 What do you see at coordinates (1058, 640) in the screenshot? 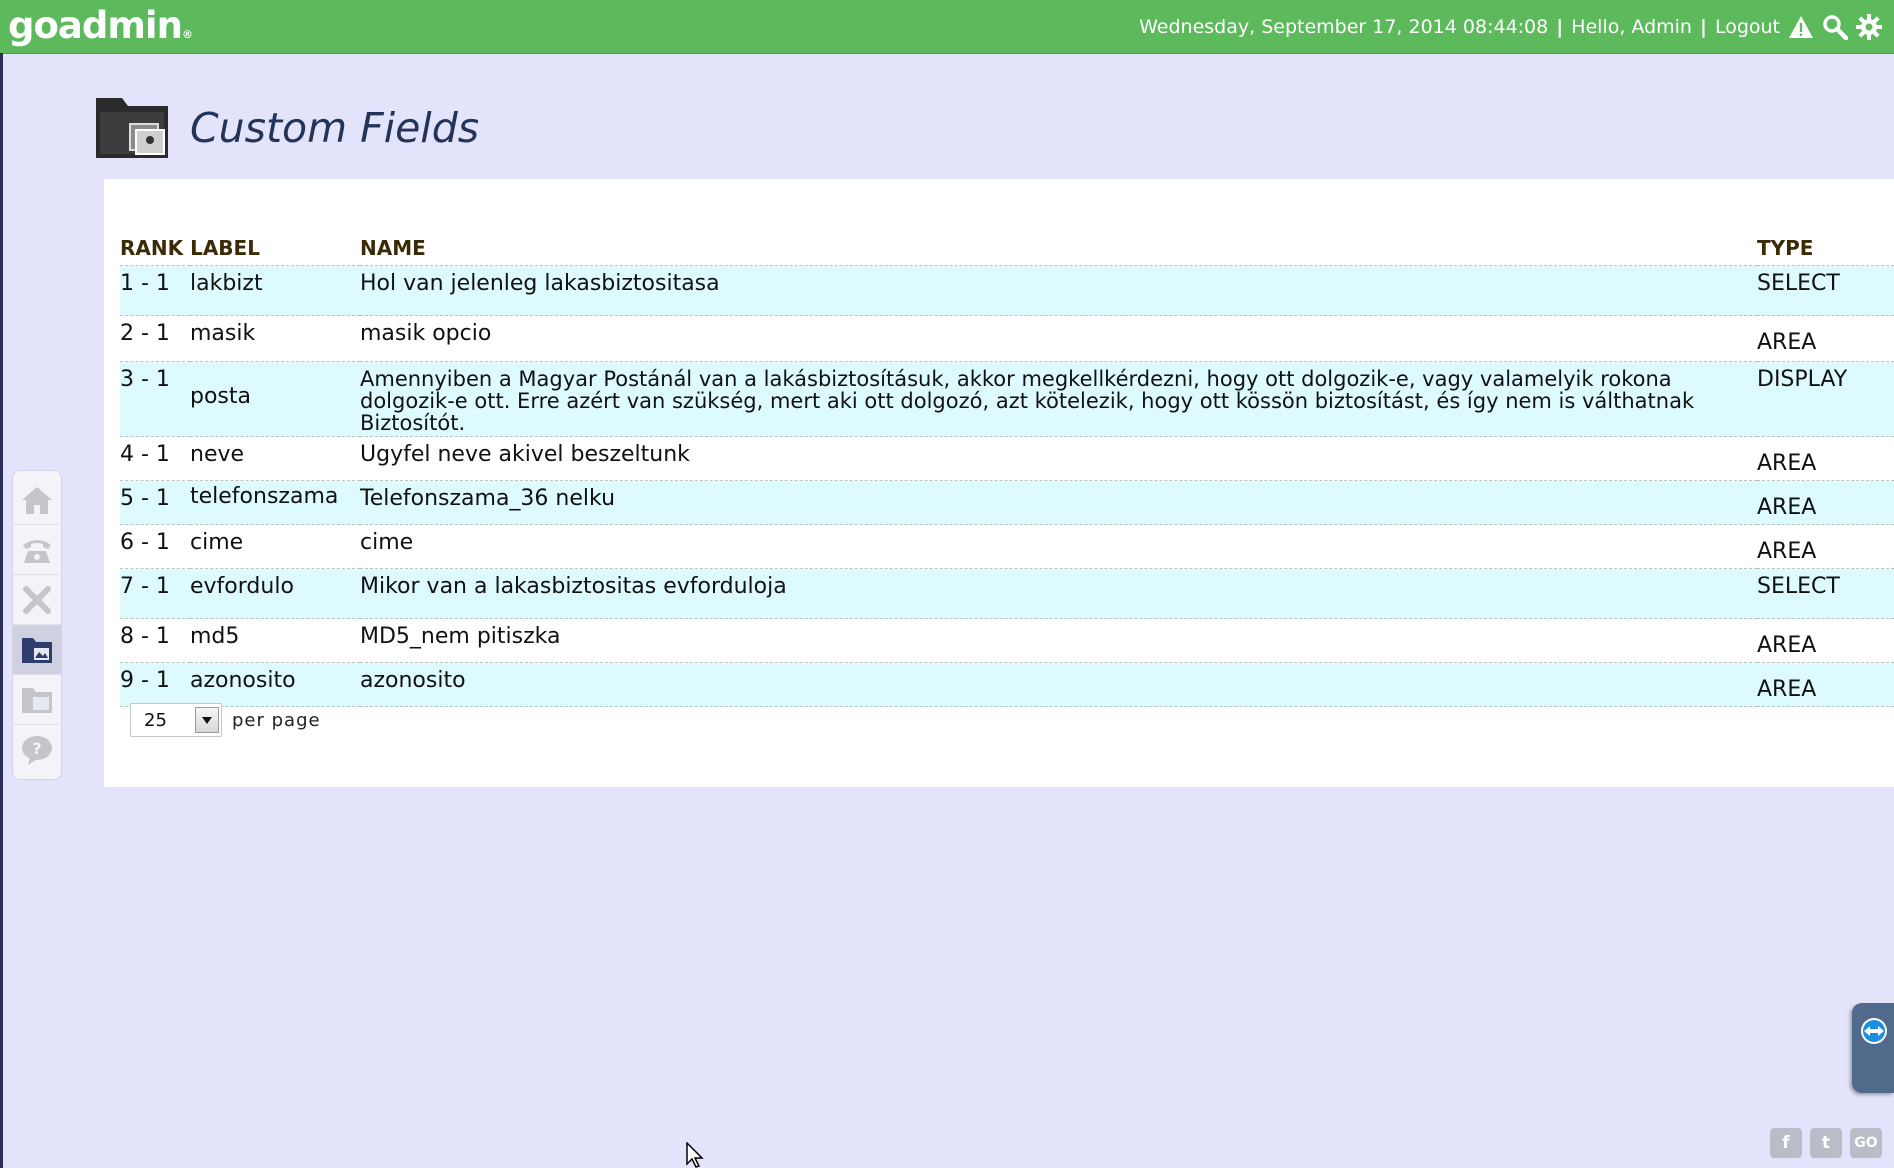
I see `name-cell: MD5_nem pitiszka` at bounding box center [1058, 640].